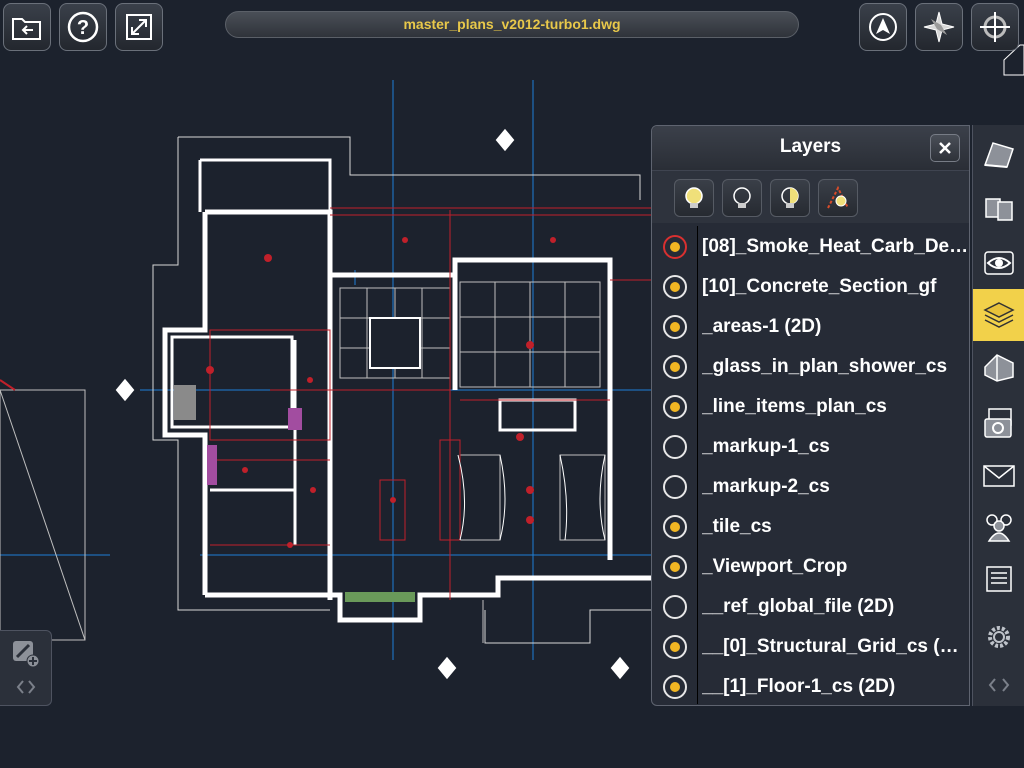 Image resolution: width=1024 pixels, height=768 pixels. Describe the element at coordinates (766, 446) in the screenshot. I see `layer-name: _markup-1_cs` at that location.